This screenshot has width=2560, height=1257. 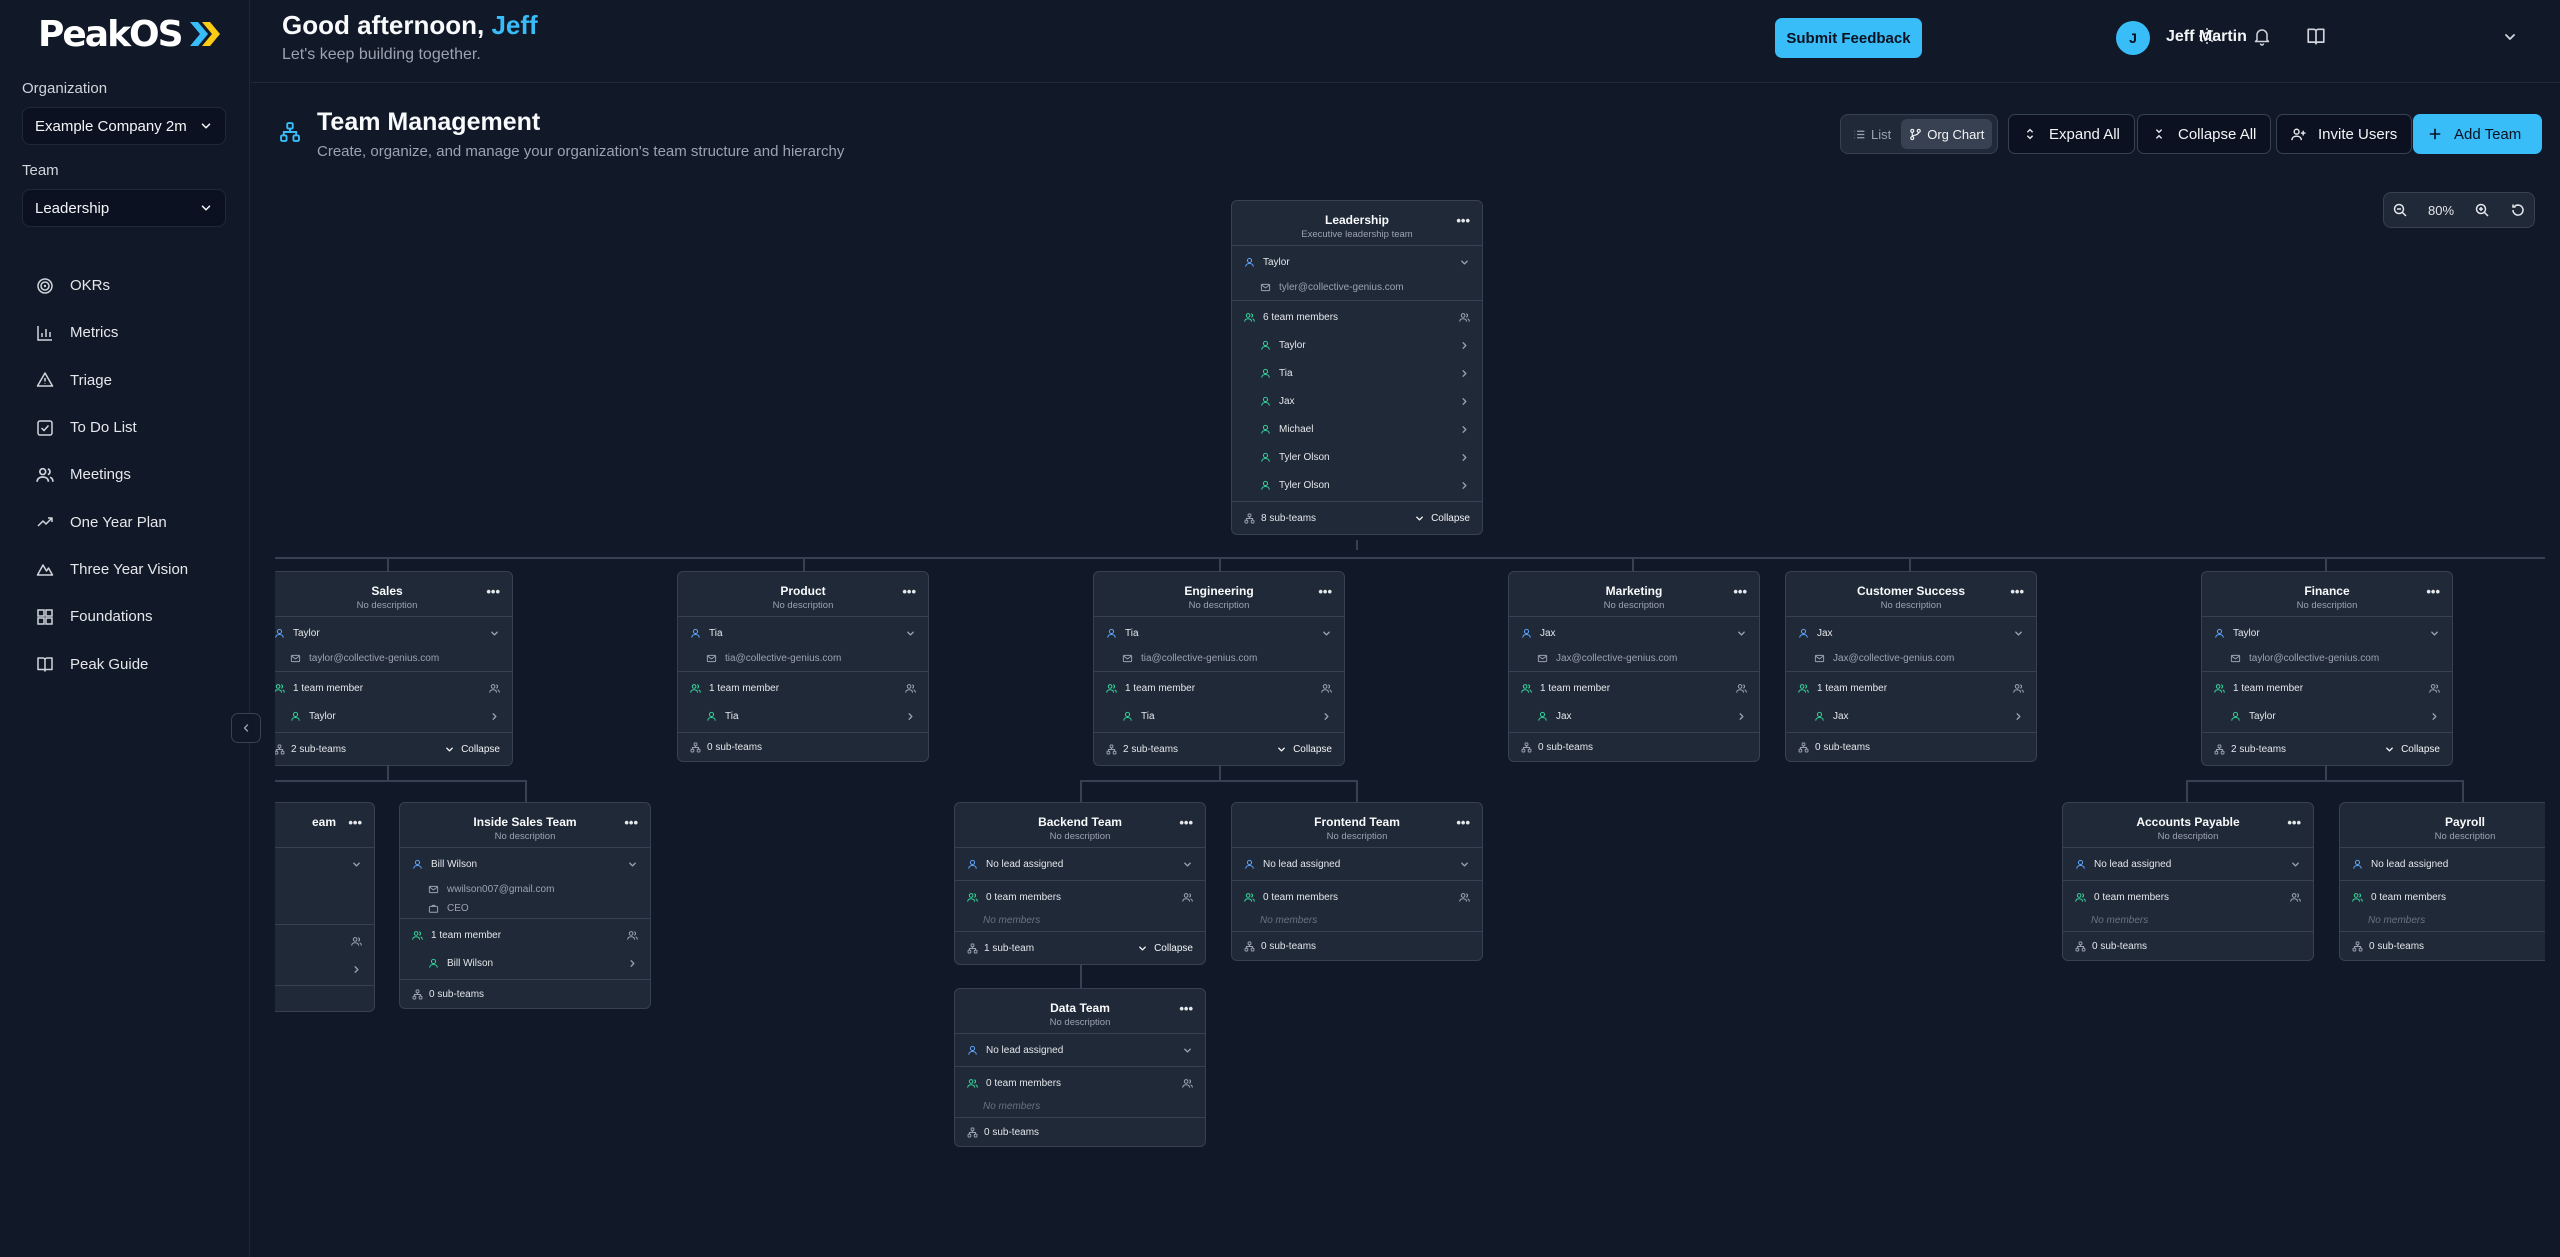 What do you see at coordinates (124, 208) in the screenshot?
I see `team-select: Leadership` at bounding box center [124, 208].